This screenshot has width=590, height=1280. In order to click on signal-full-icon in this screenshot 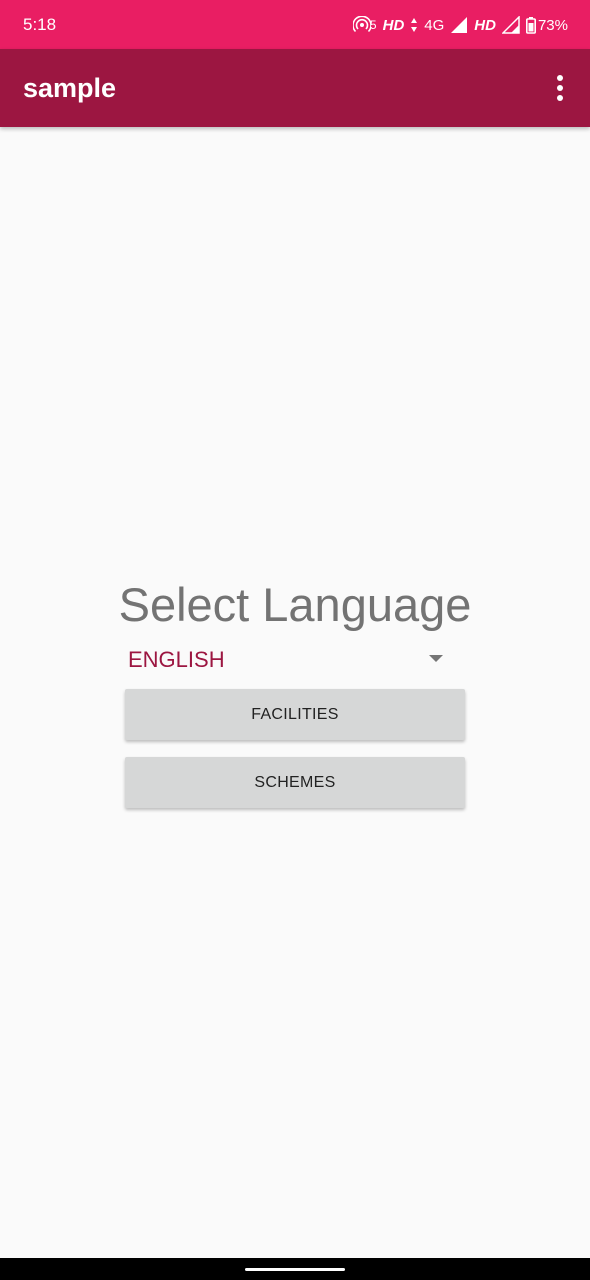, I will do `click(459, 25)`.